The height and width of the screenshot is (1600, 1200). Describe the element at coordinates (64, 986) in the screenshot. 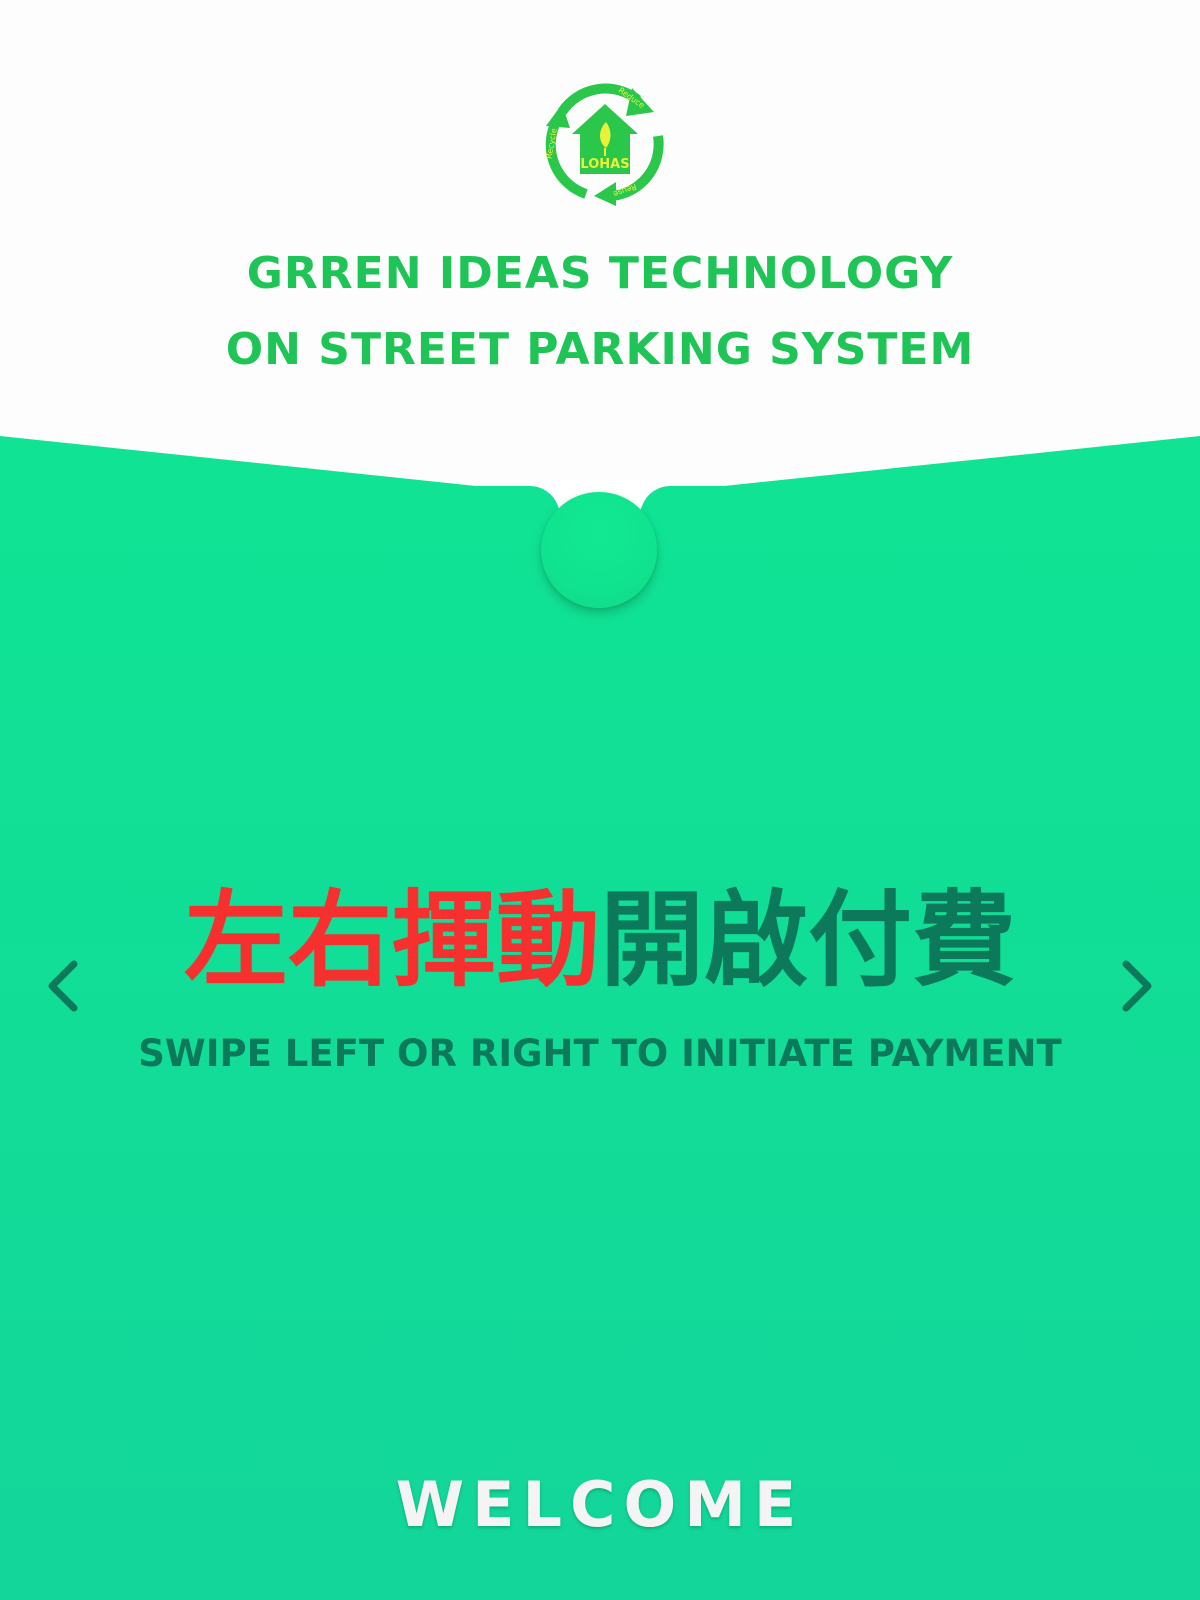

I see `chevron-left-icon` at that location.